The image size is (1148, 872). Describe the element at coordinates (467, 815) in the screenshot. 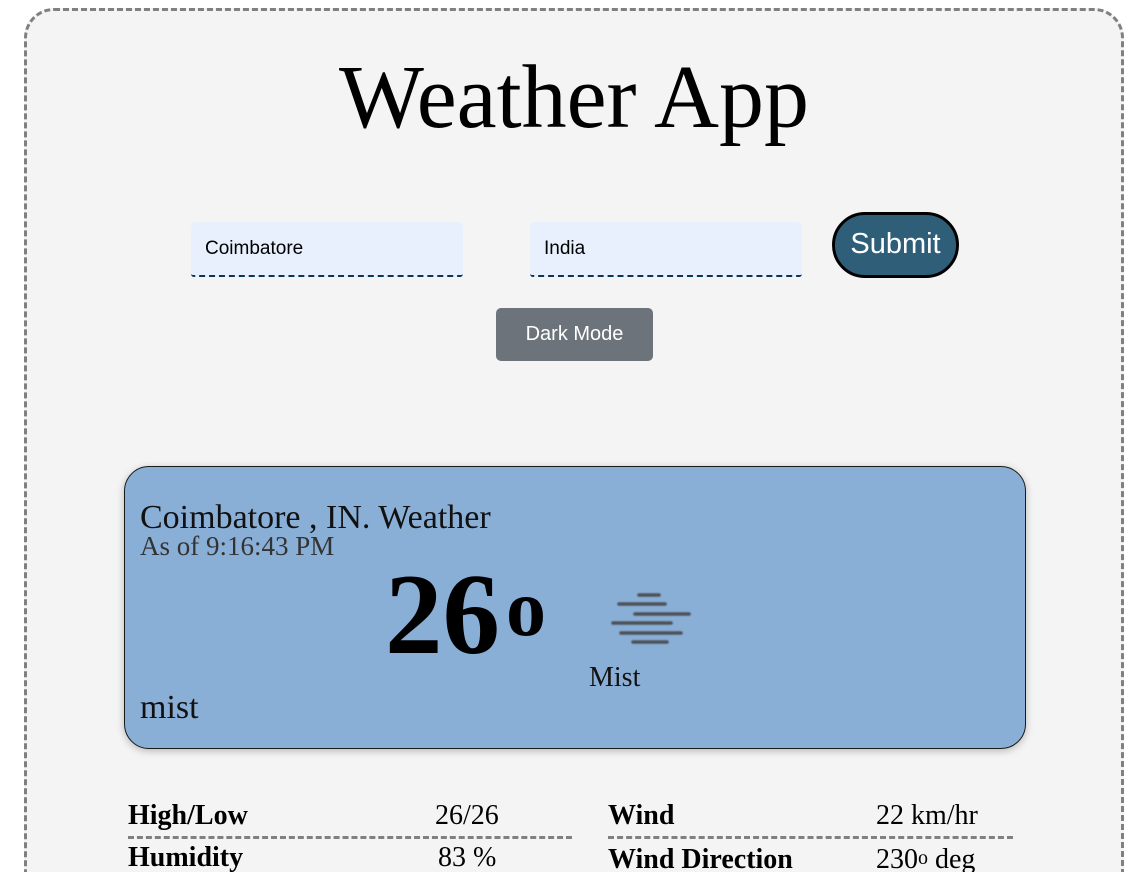

I see `high-low-value: 26/26` at that location.